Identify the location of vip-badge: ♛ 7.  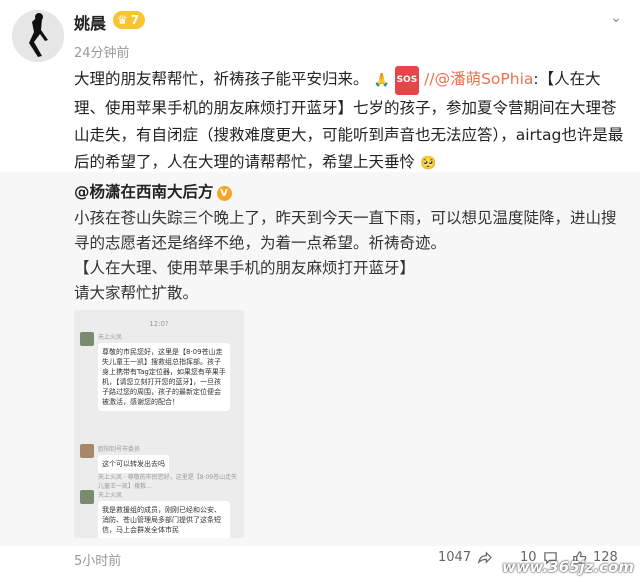
(129, 20).